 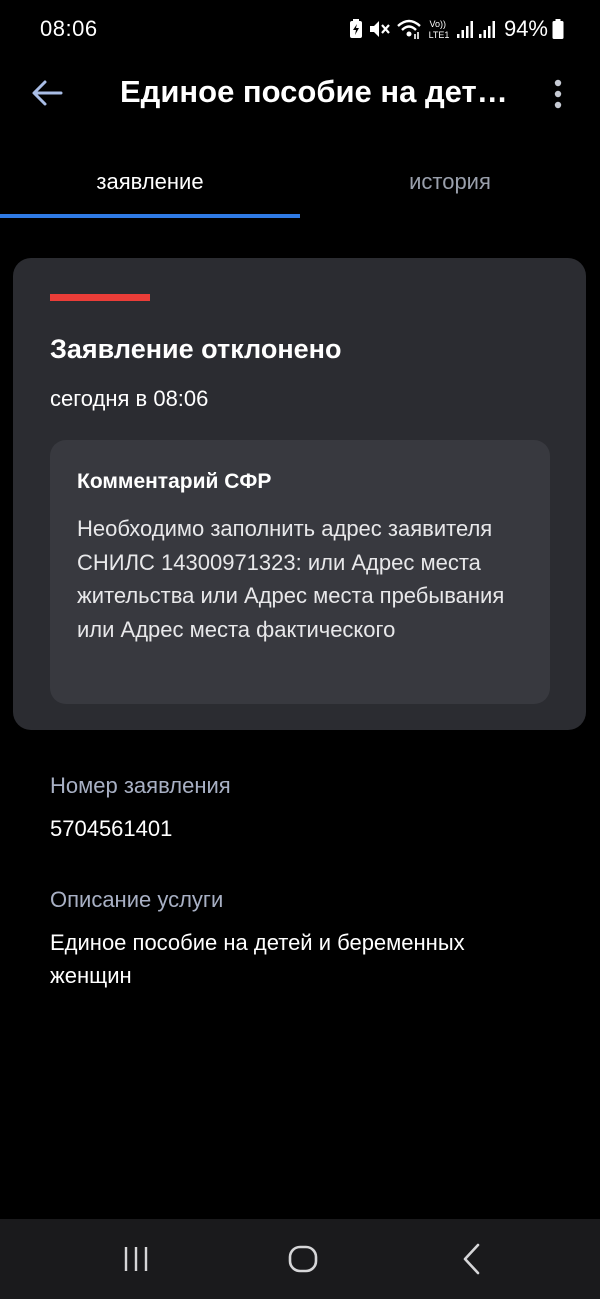 What do you see at coordinates (437, 24) in the screenshot?
I see `volte-label-top: Vo))` at bounding box center [437, 24].